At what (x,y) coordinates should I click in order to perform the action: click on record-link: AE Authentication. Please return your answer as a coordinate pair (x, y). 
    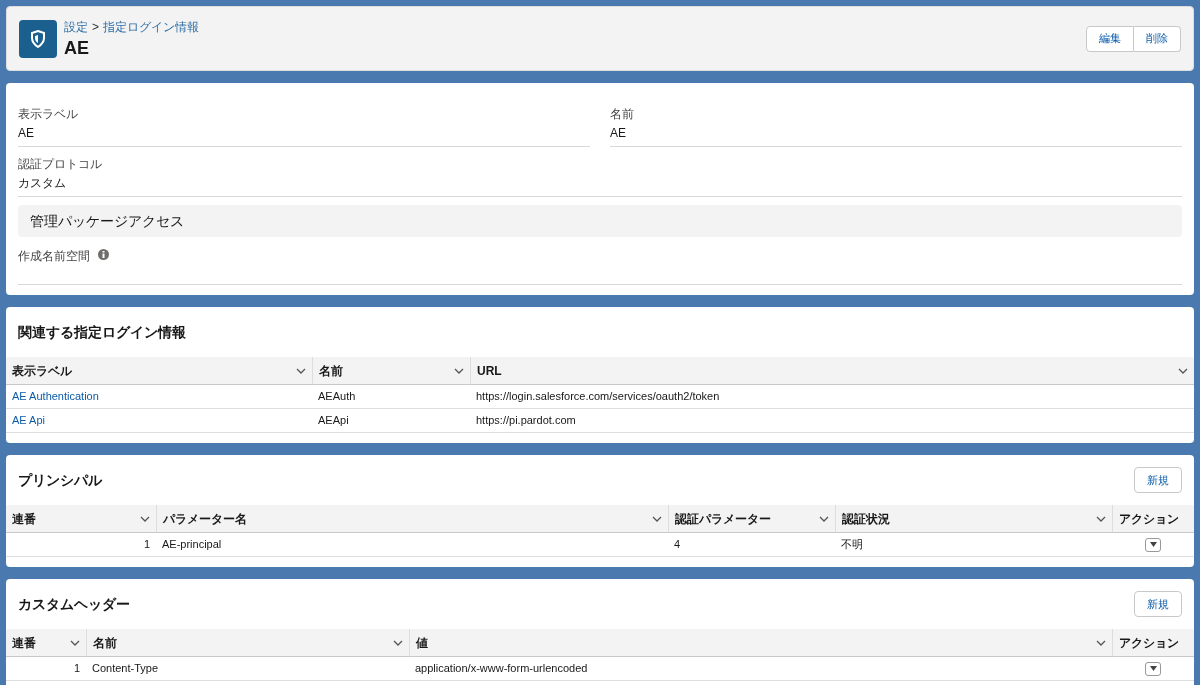
    Looking at the image, I should click on (55, 396).